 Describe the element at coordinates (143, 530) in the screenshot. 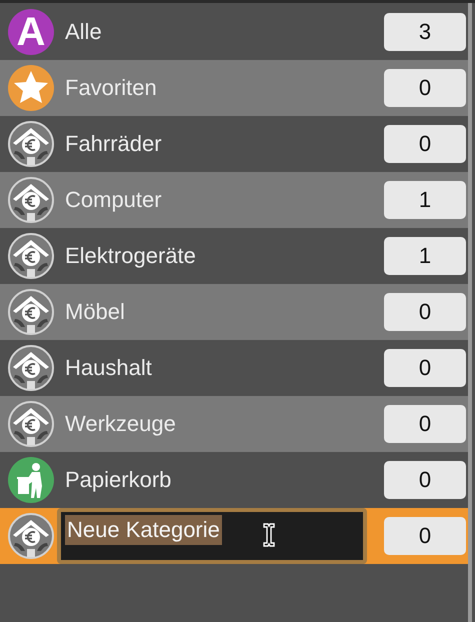

I see `selected-text: Neue Kategorie` at that location.